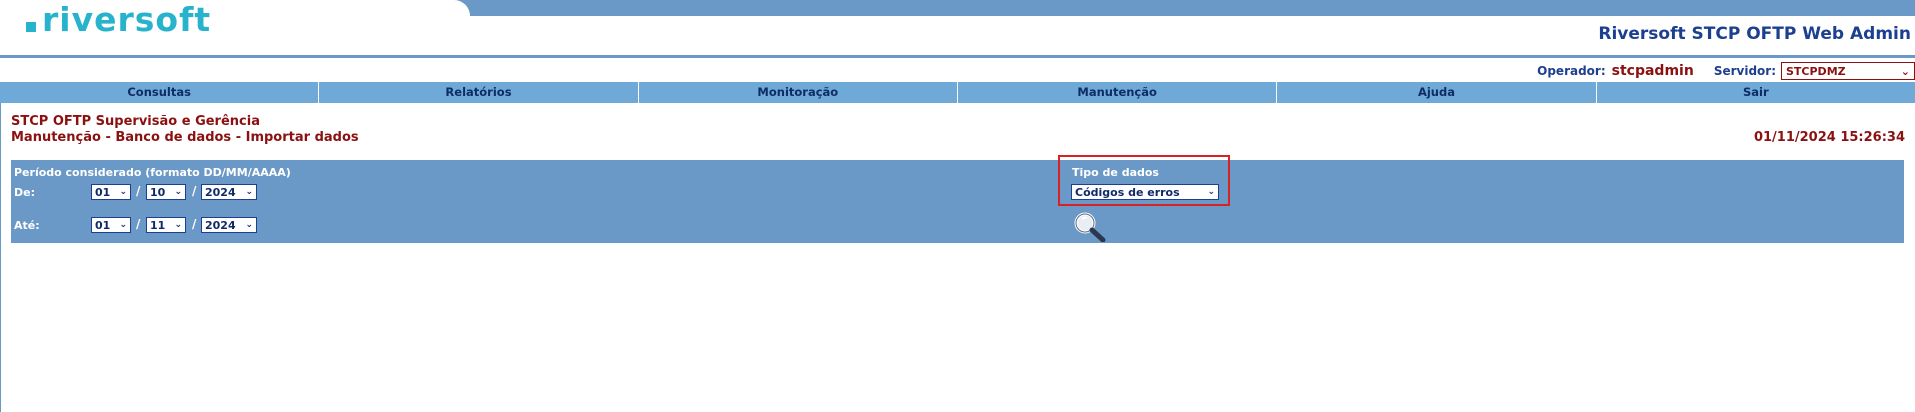  I want to click on current-datetime: 01/11/2024 15:26:34, so click(1829, 137).